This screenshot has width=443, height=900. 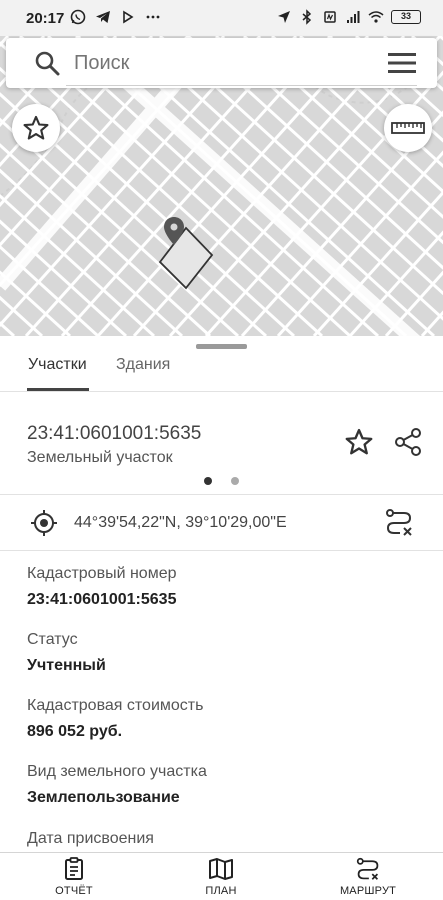 I want to click on field-value: 23:41:0601001:5635, so click(x=102, y=599).